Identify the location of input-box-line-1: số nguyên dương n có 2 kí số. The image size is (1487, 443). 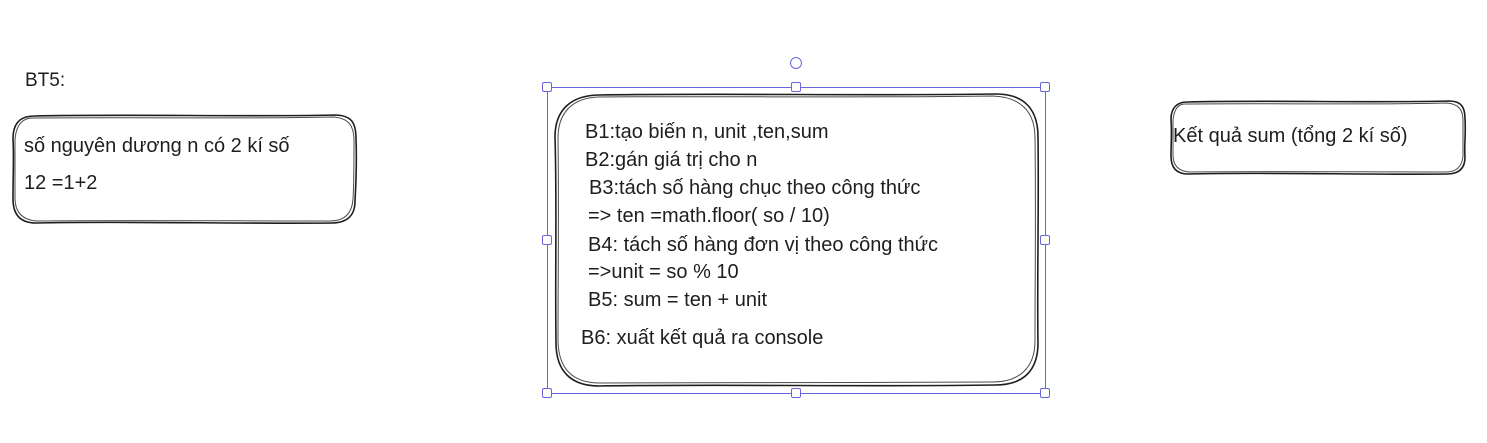
(157, 146).